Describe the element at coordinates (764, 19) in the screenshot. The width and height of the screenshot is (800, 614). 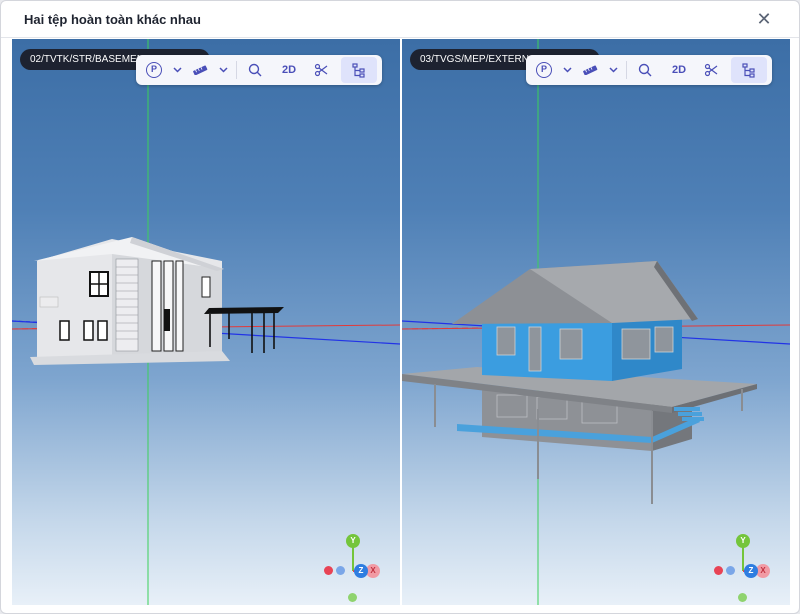
I see `close-icon: ✕` at that location.